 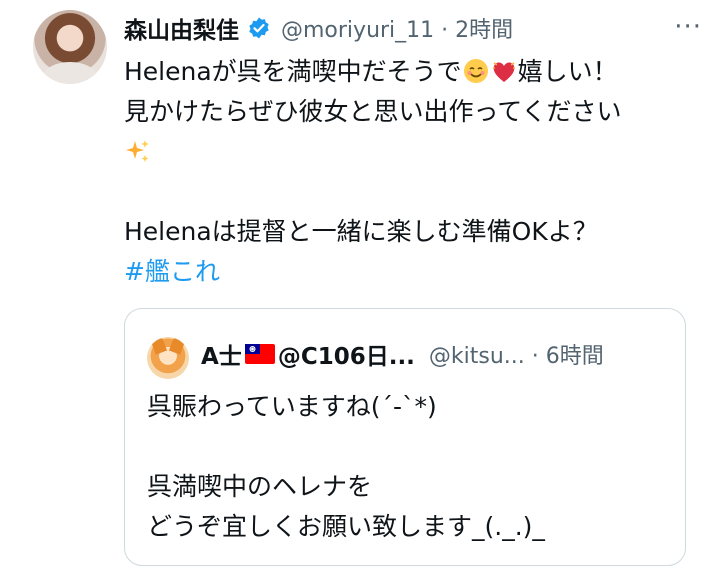 I want to click on quoted-line-3: 呉満喫中のヘレナを, so click(x=260, y=486).